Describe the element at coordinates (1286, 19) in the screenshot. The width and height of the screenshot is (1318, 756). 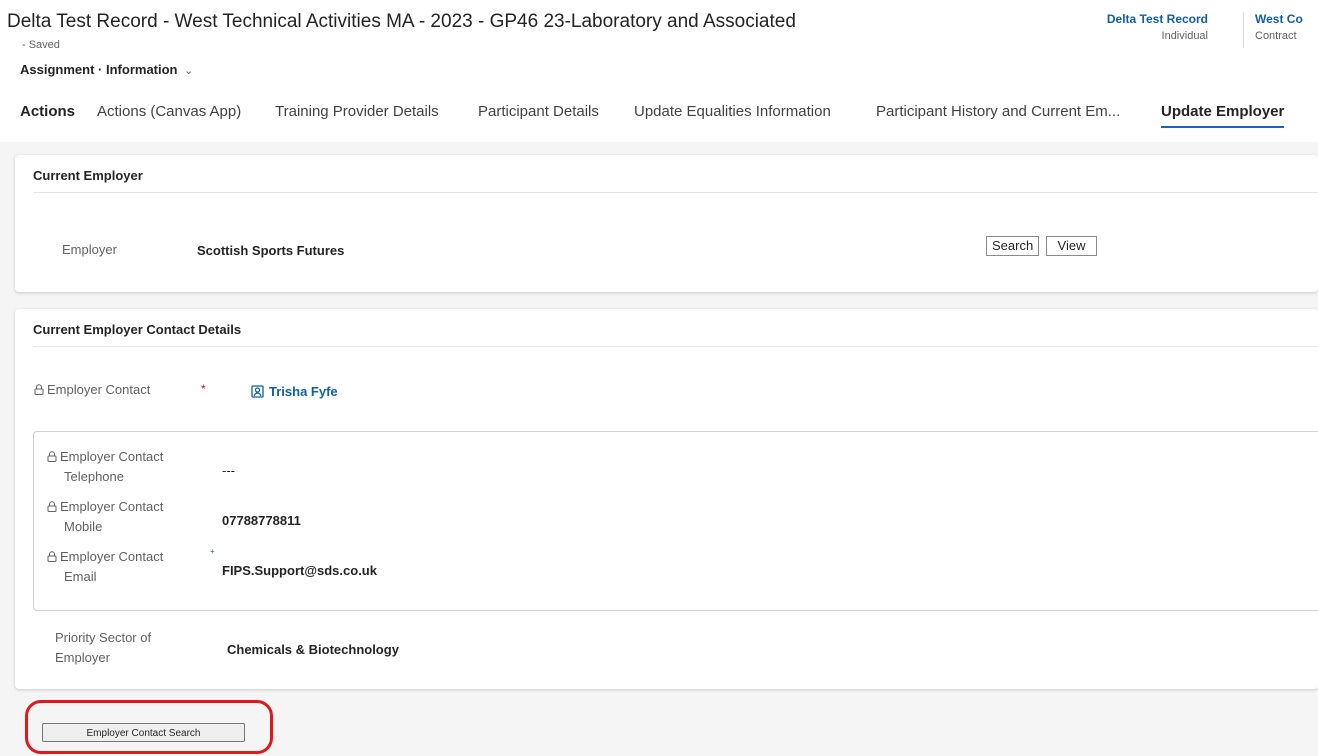
I see `header-field-value: West Co` at that location.